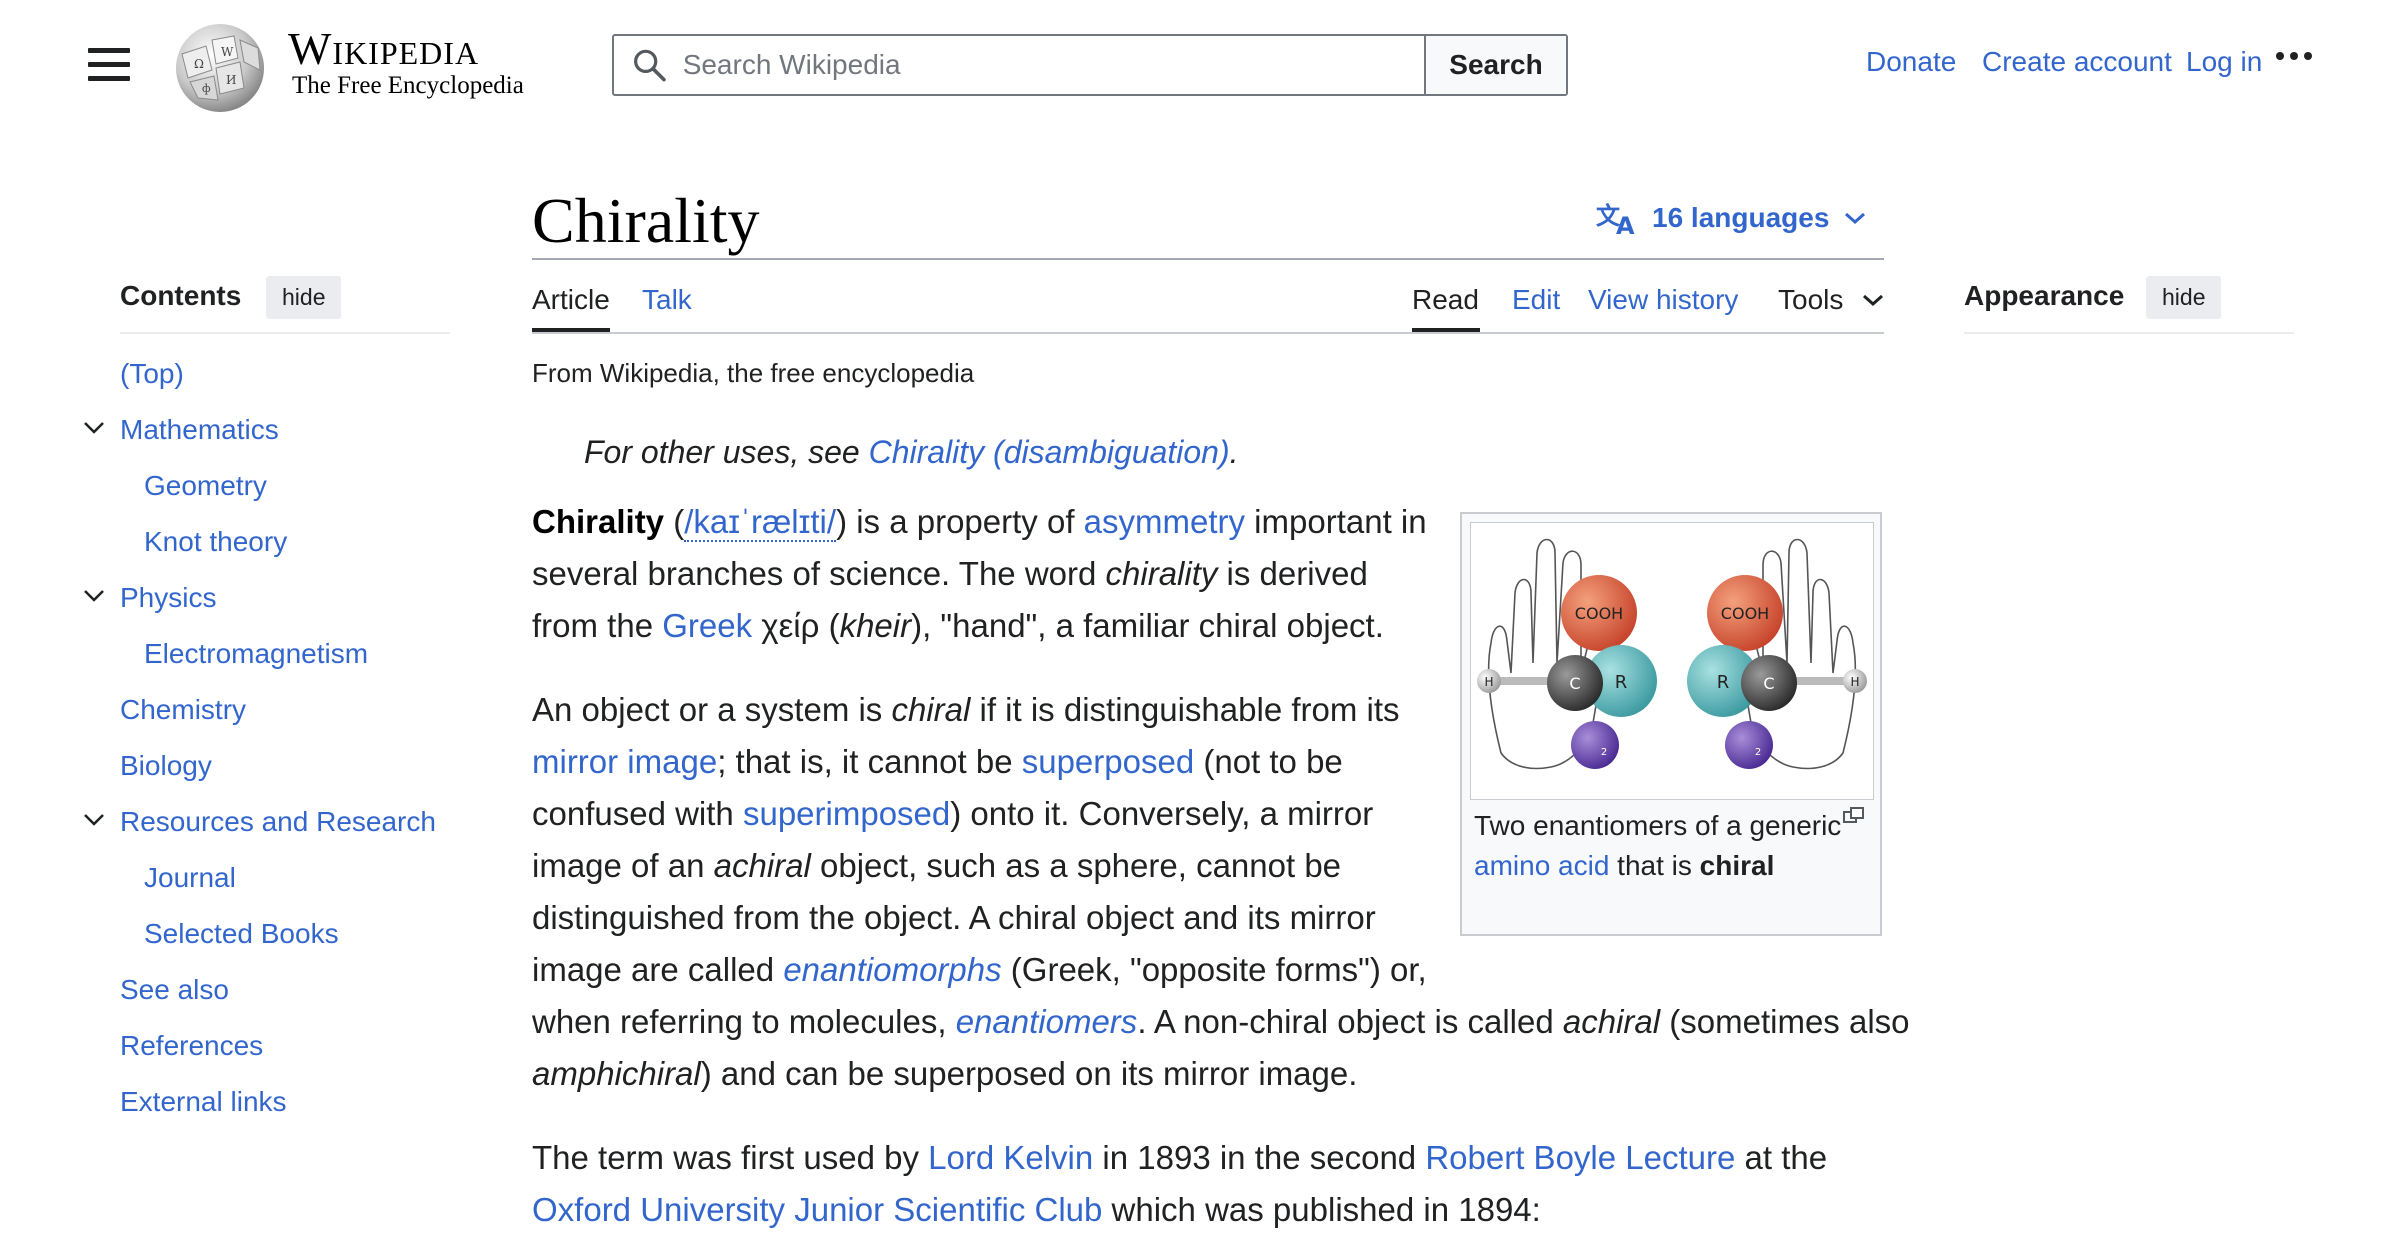 Image resolution: width=2400 pixels, height=1248 pixels. Describe the element at coordinates (203, 1102) in the screenshot. I see `toc-item-external-links: External links` at that location.